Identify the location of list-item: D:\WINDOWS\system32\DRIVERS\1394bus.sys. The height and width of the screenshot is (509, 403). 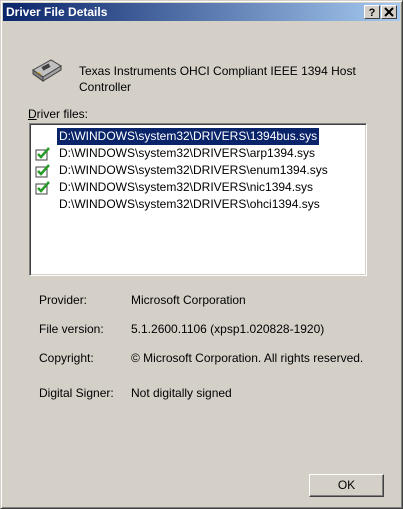
(198, 136).